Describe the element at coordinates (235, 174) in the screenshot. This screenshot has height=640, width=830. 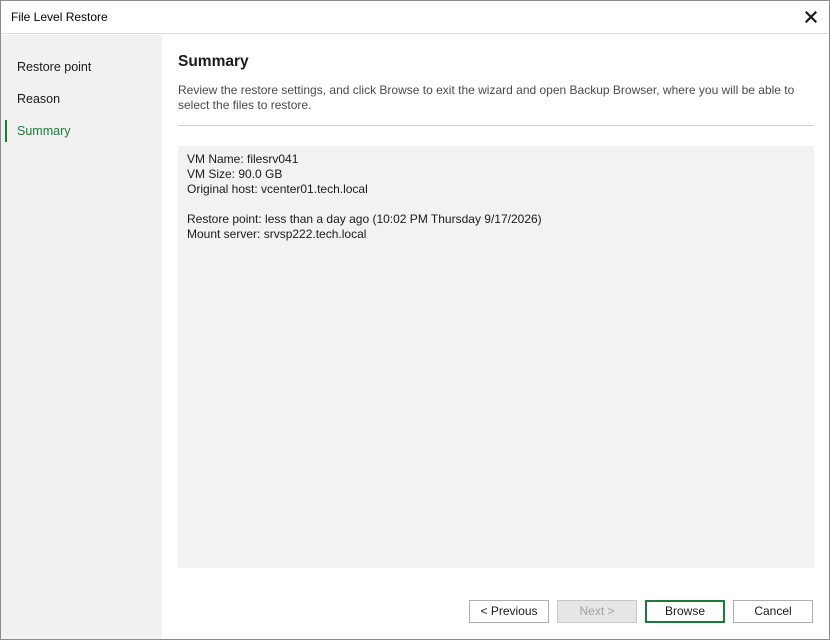
I see `summary-line-vm-size: VM Size: 90.0 GB` at that location.